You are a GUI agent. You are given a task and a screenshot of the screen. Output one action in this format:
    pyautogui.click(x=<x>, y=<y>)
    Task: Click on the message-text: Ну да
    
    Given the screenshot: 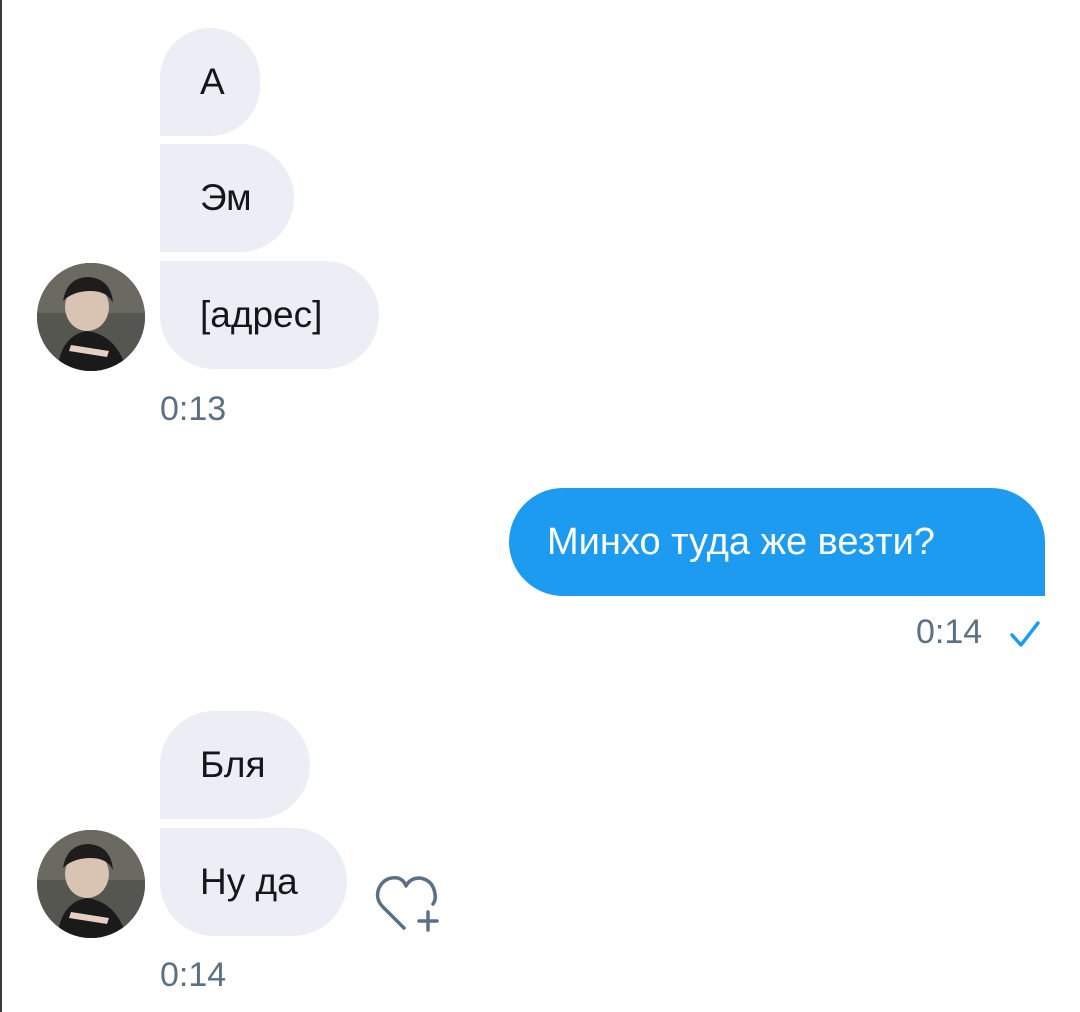 What is the action you would take?
    pyautogui.click(x=249, y=881)
    